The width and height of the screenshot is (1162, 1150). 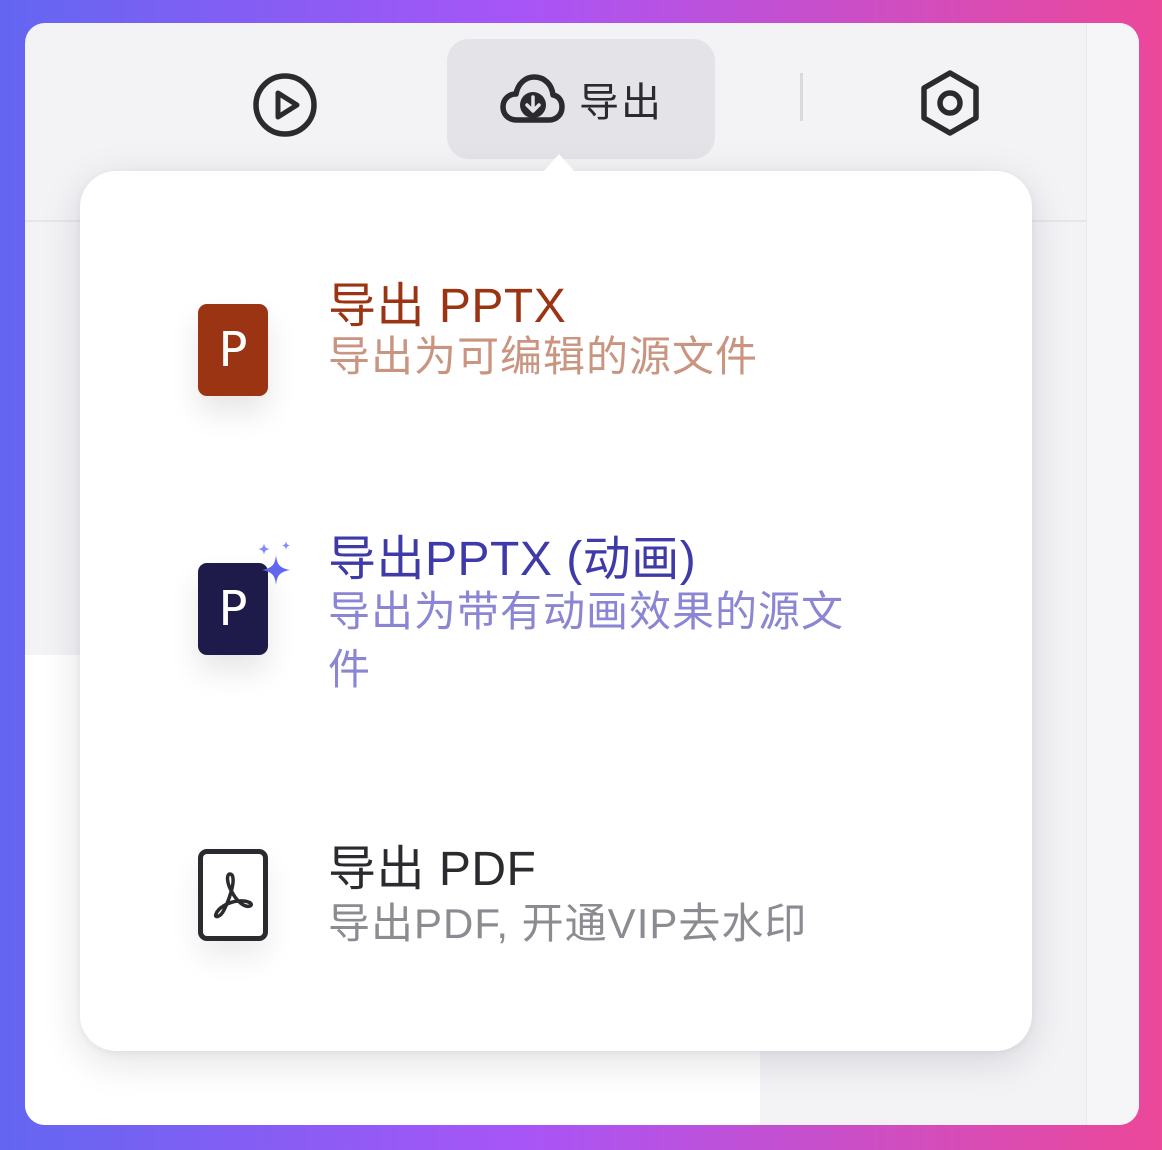 I want to click on export-pdf-description: 导出PDF, 开通VIP去水印, so click(x=568, y=923).